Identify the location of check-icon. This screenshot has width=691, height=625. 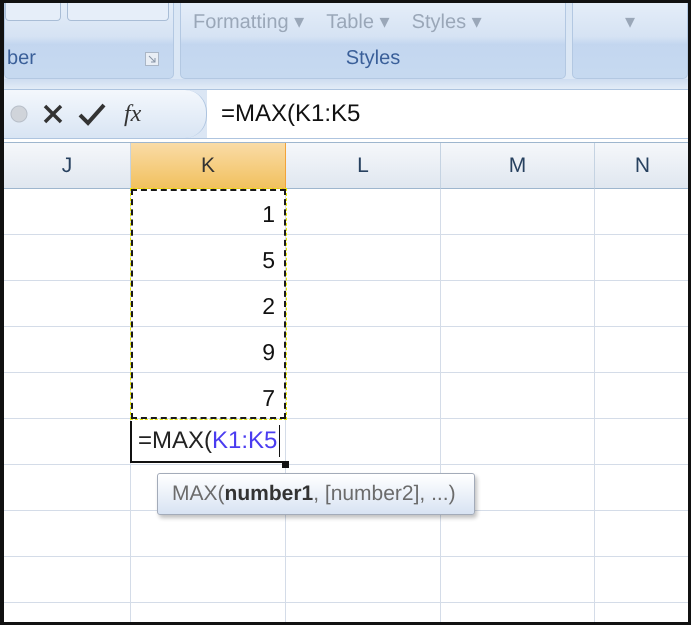
(92, 114).